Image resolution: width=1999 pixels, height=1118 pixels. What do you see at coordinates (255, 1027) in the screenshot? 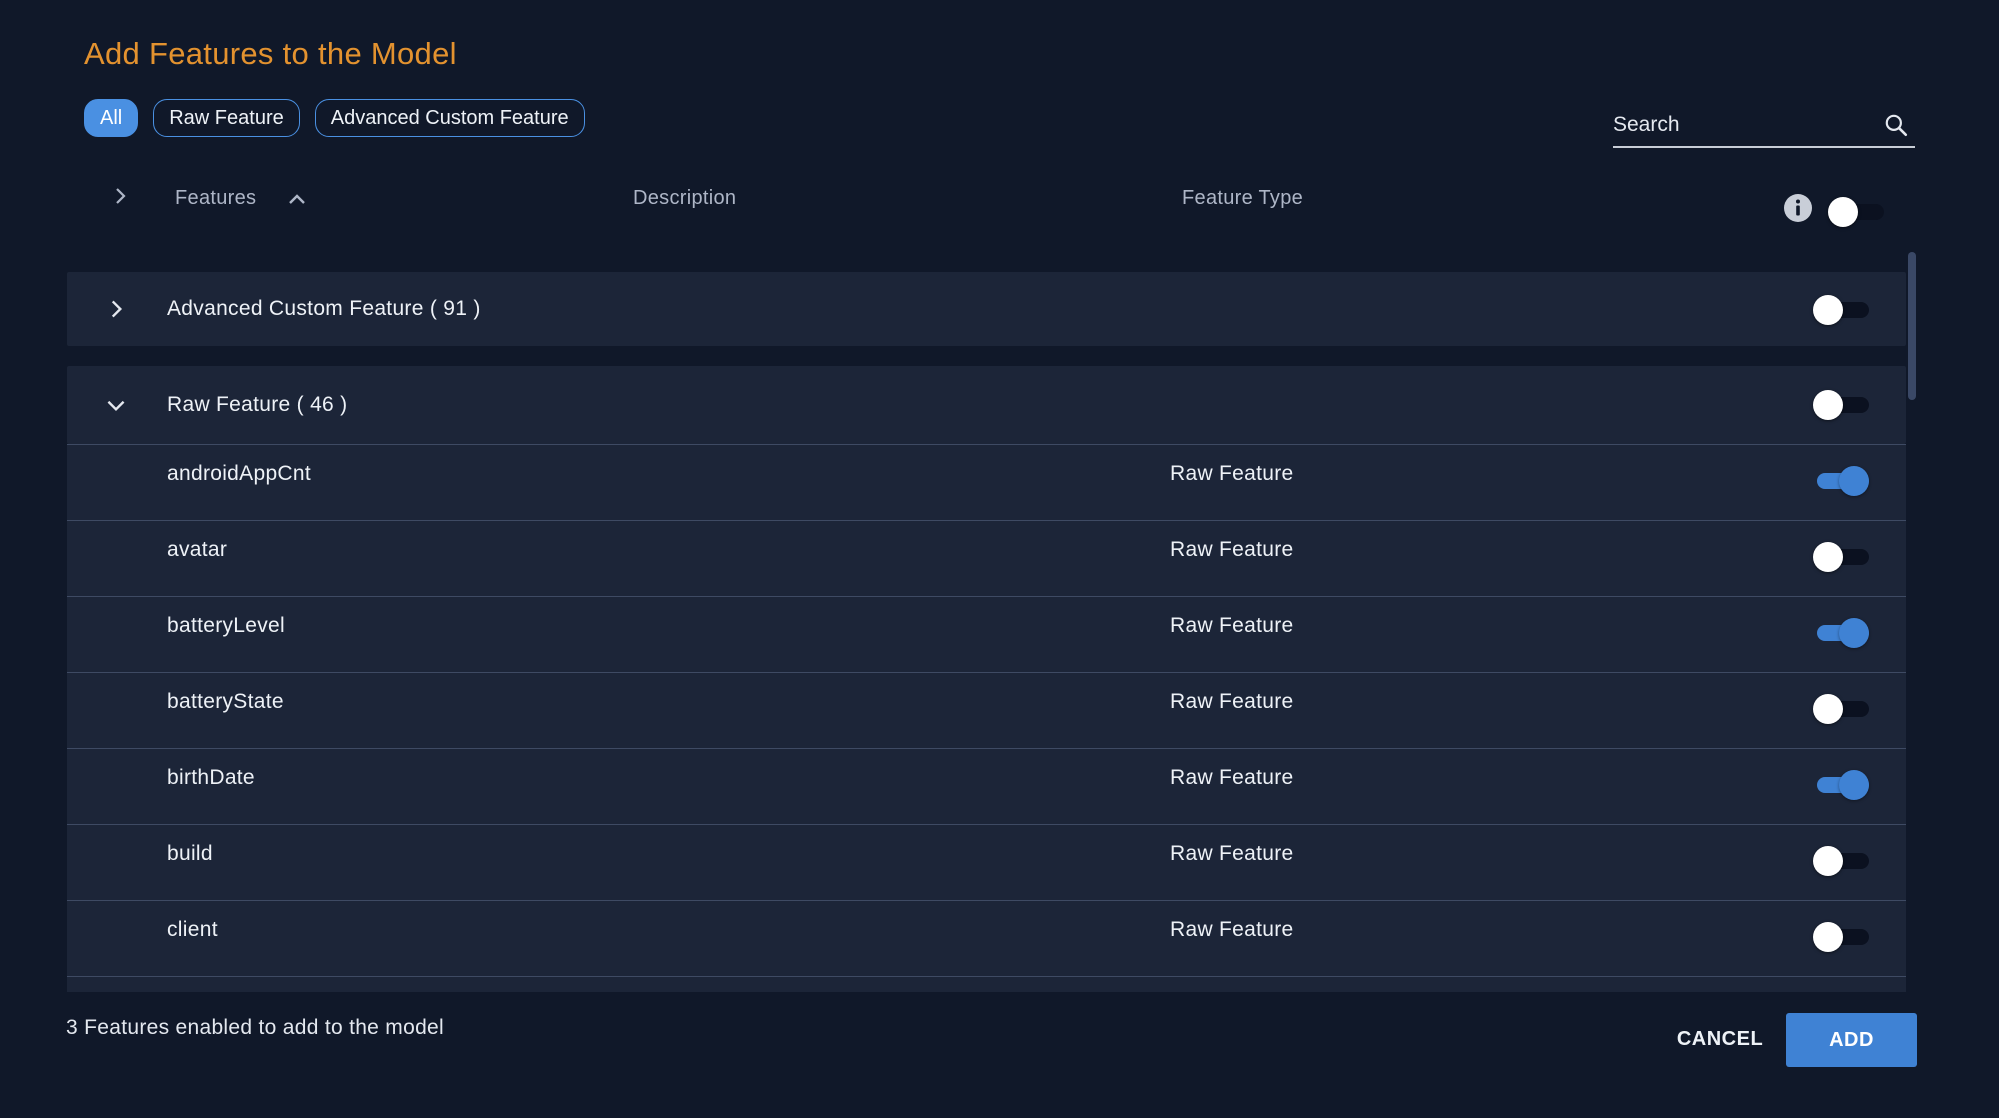
I see `enabled-count-status: 3 Features enabled to add to the model` at bounding box center [255, 1027].